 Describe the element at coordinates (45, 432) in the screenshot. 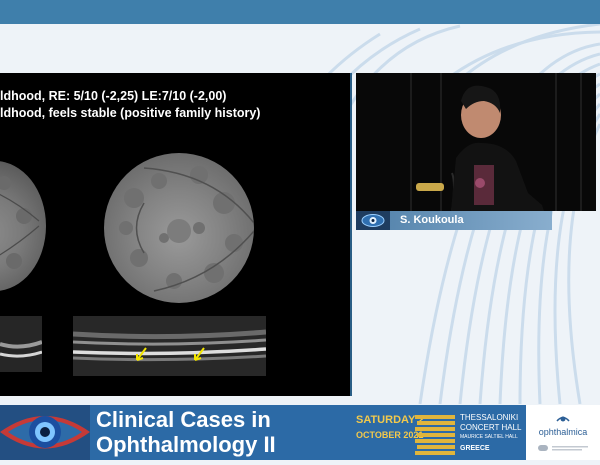

I see `banner-eye-icon` at that location.